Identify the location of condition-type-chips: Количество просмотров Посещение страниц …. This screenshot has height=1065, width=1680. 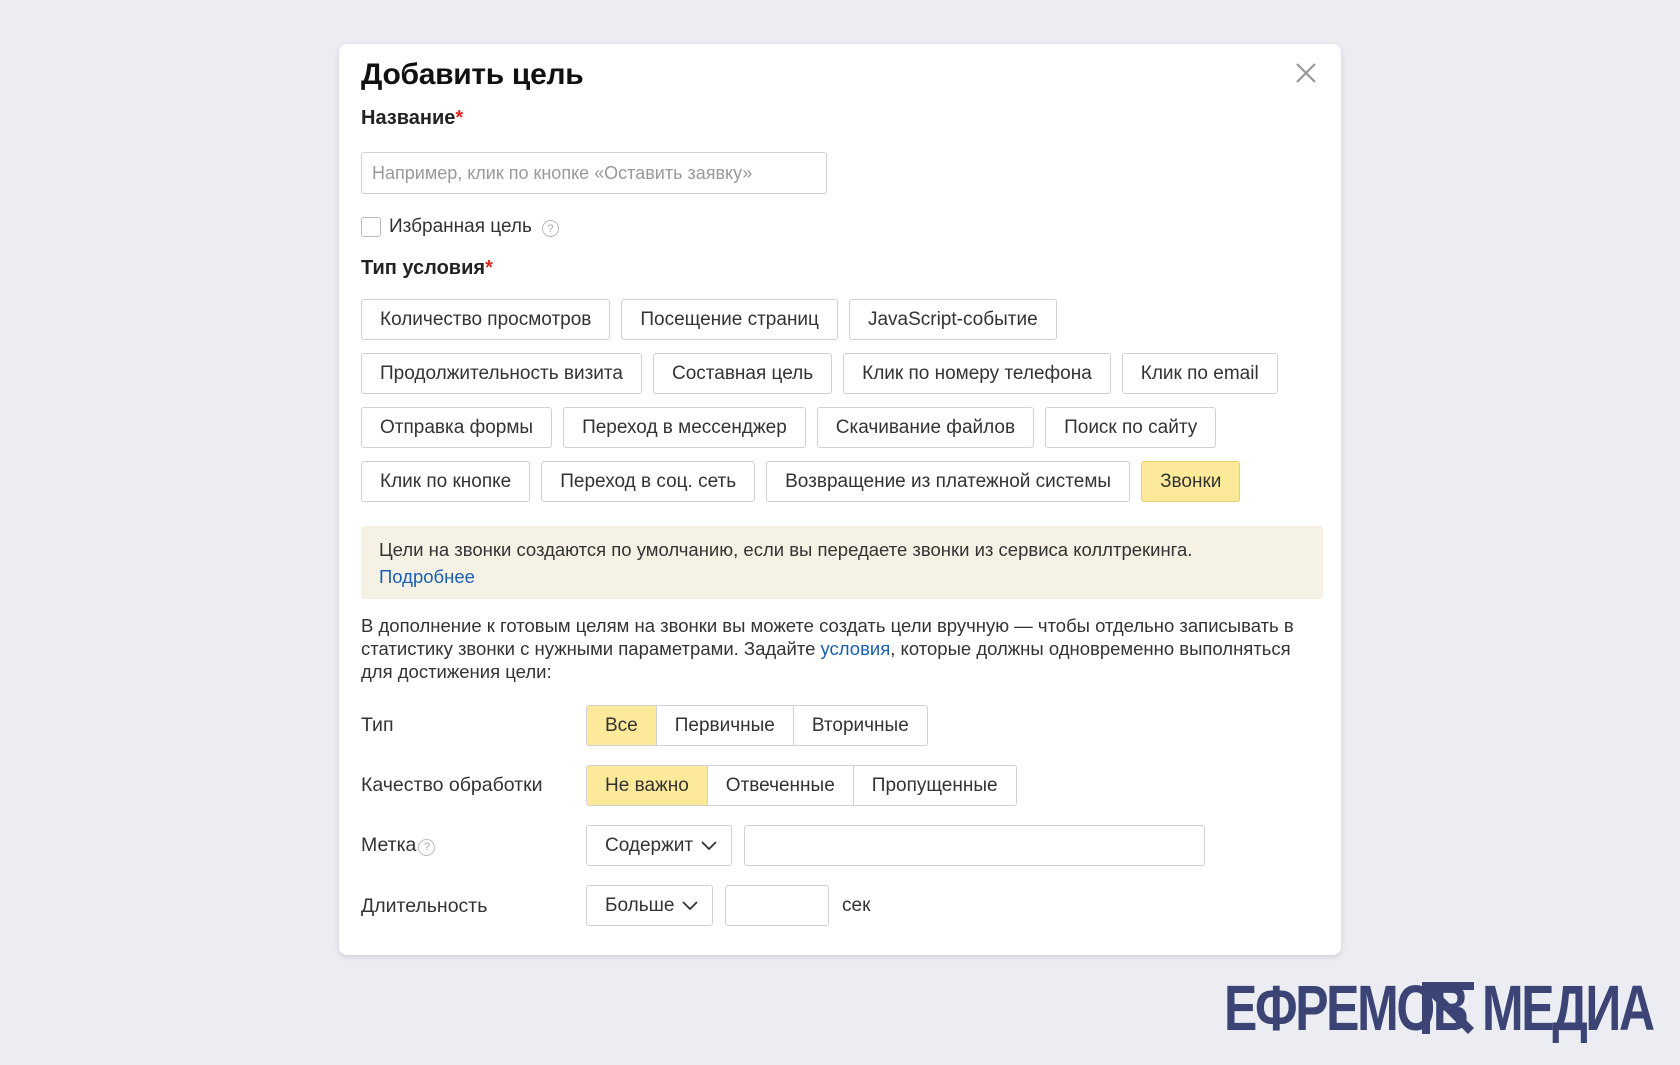
(841, 407).